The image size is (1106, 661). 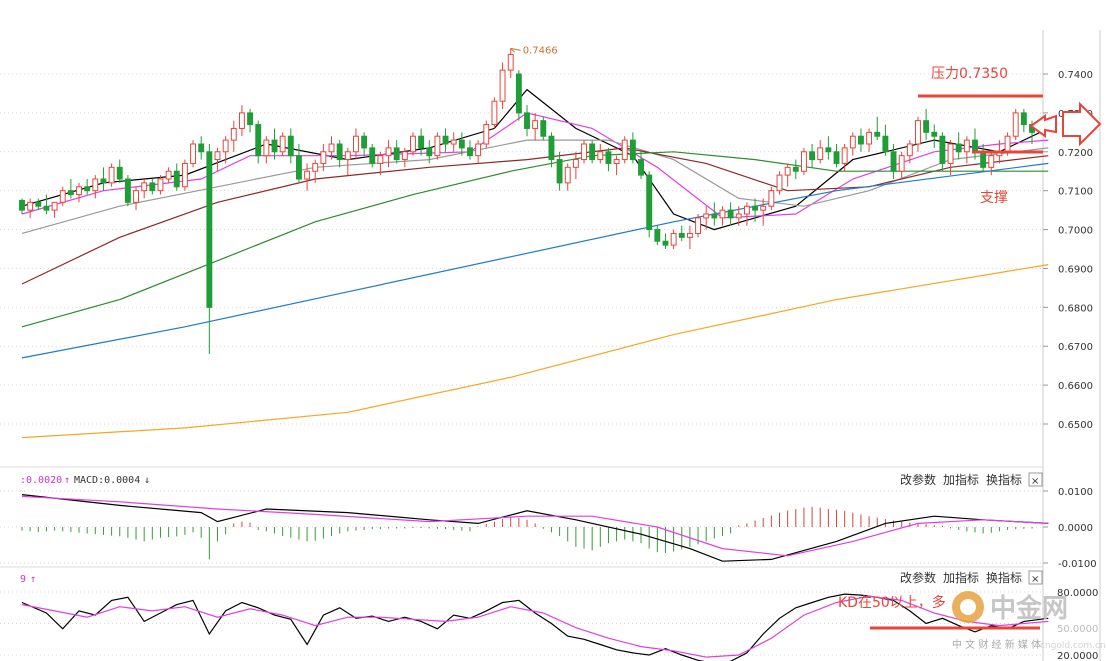 What do you see at coordinates (996, 644) in the screenshot?
I see `watermark-subtitle: 中 文 财 经 新 媒 体` at bounding box center [996, 644].